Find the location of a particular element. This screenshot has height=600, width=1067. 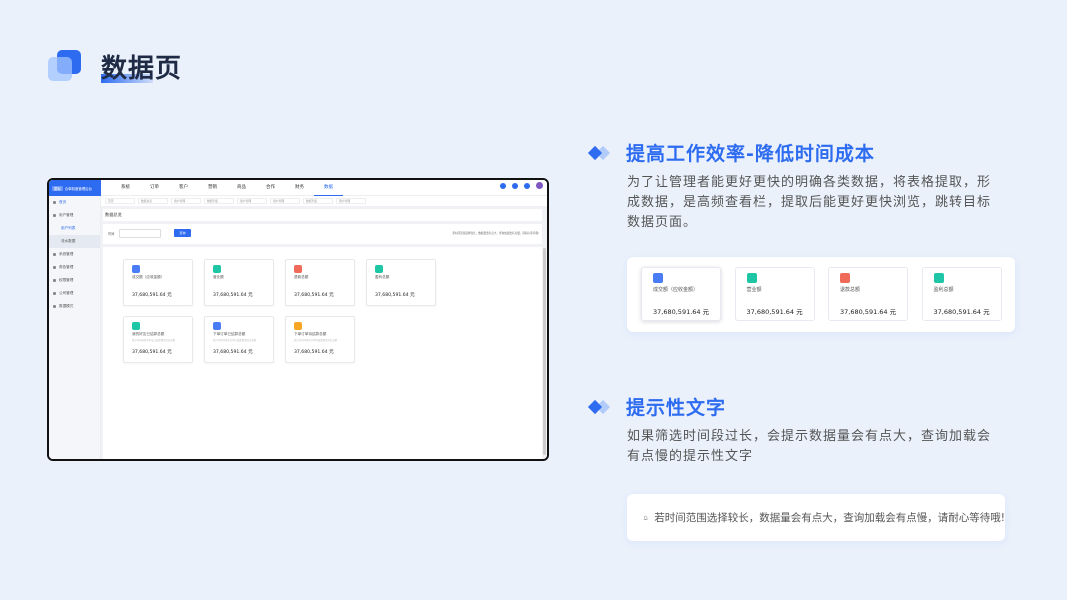

mockup-nav-item: 商品 is located at coordinates (241, 188).